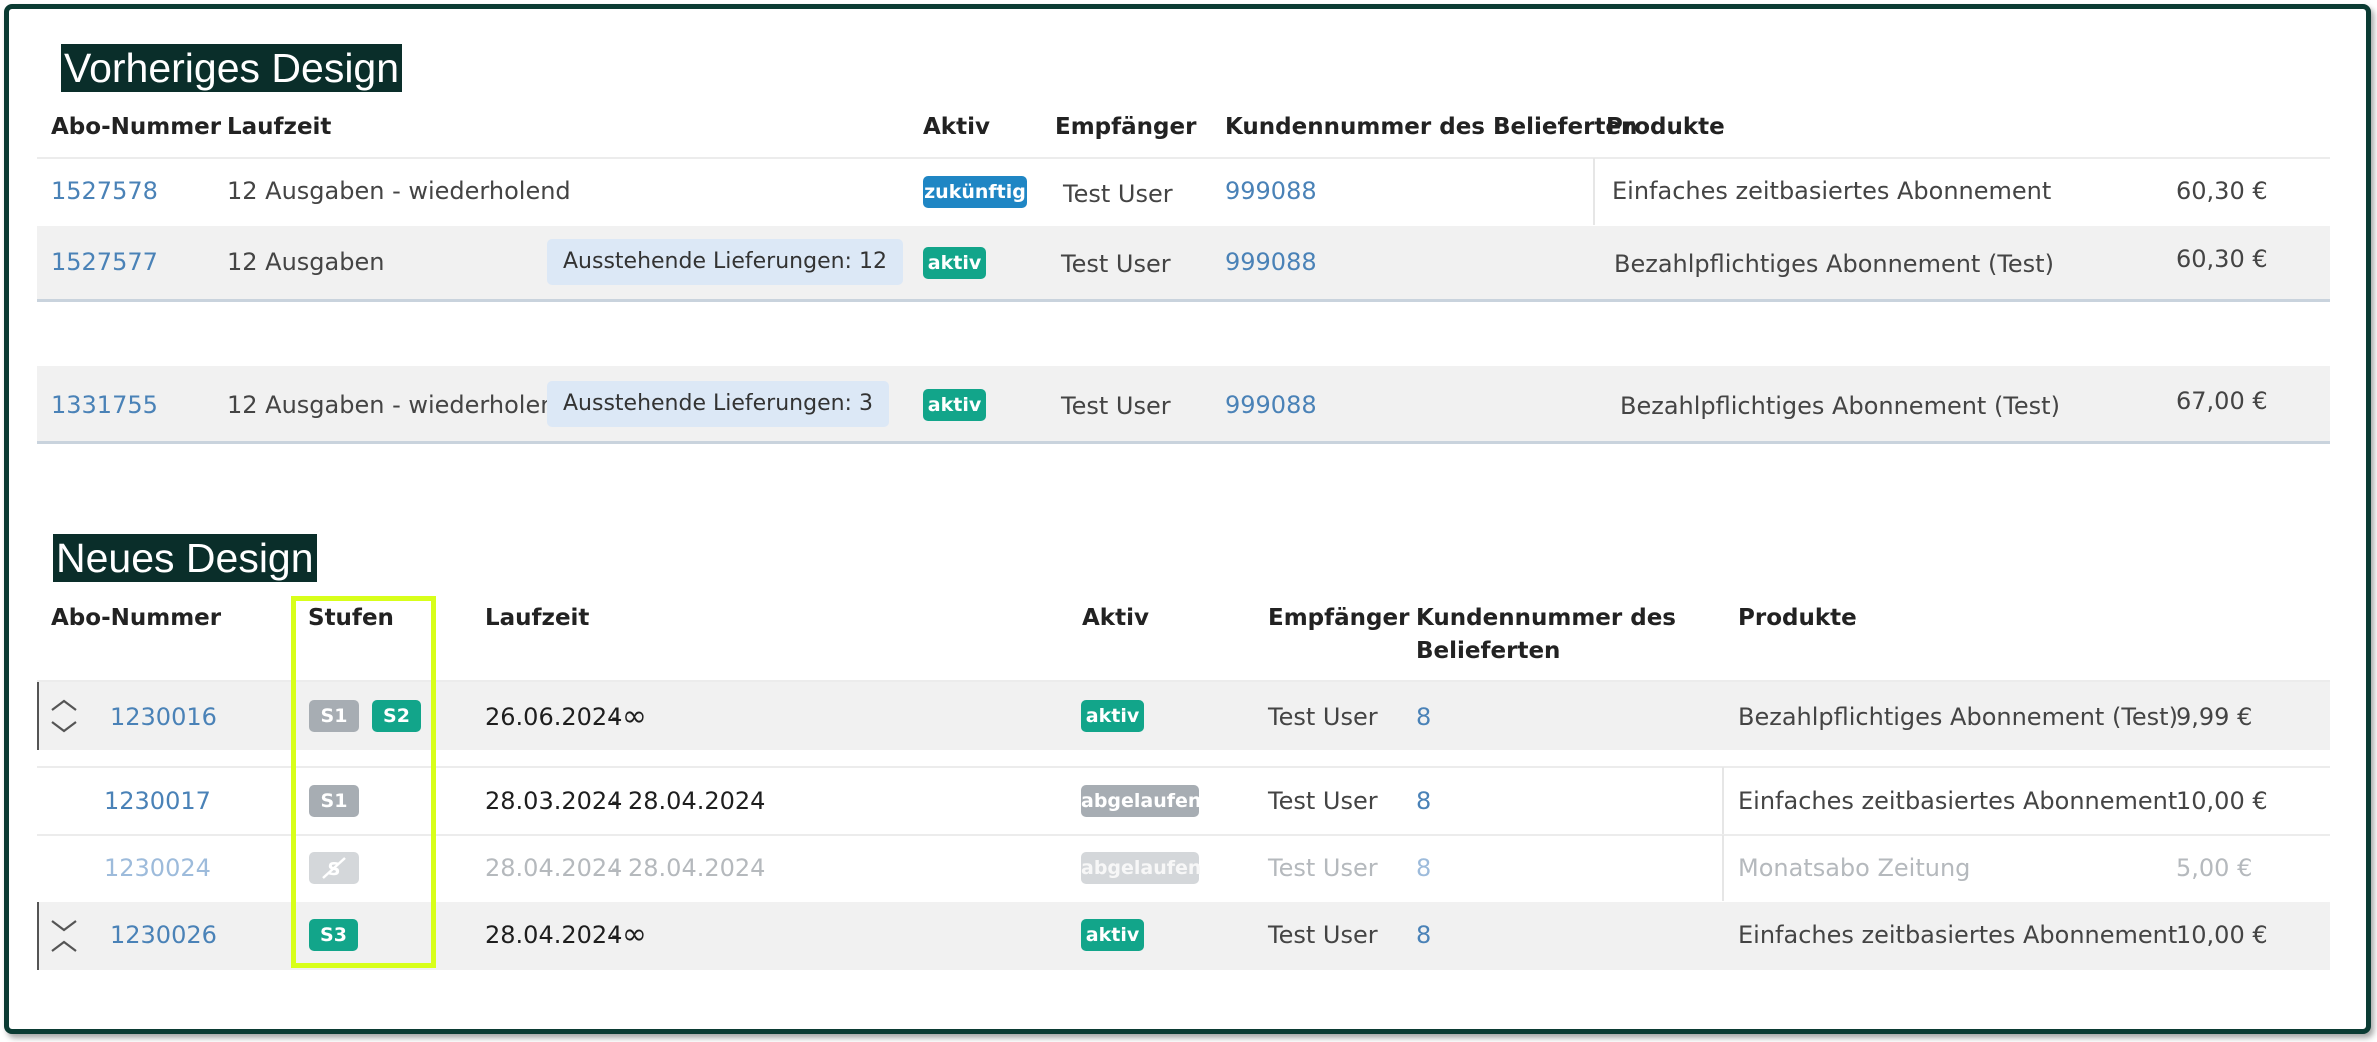  I want to click on product-text: Monatsabo Zeitung, so click(1854, 868).